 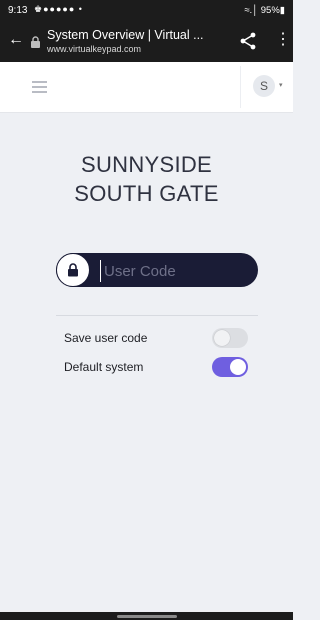 What do you see at coordinates (230, 338) in the screenshot?
I see `save-user-code-toggle` at bounding box center [230, 338].